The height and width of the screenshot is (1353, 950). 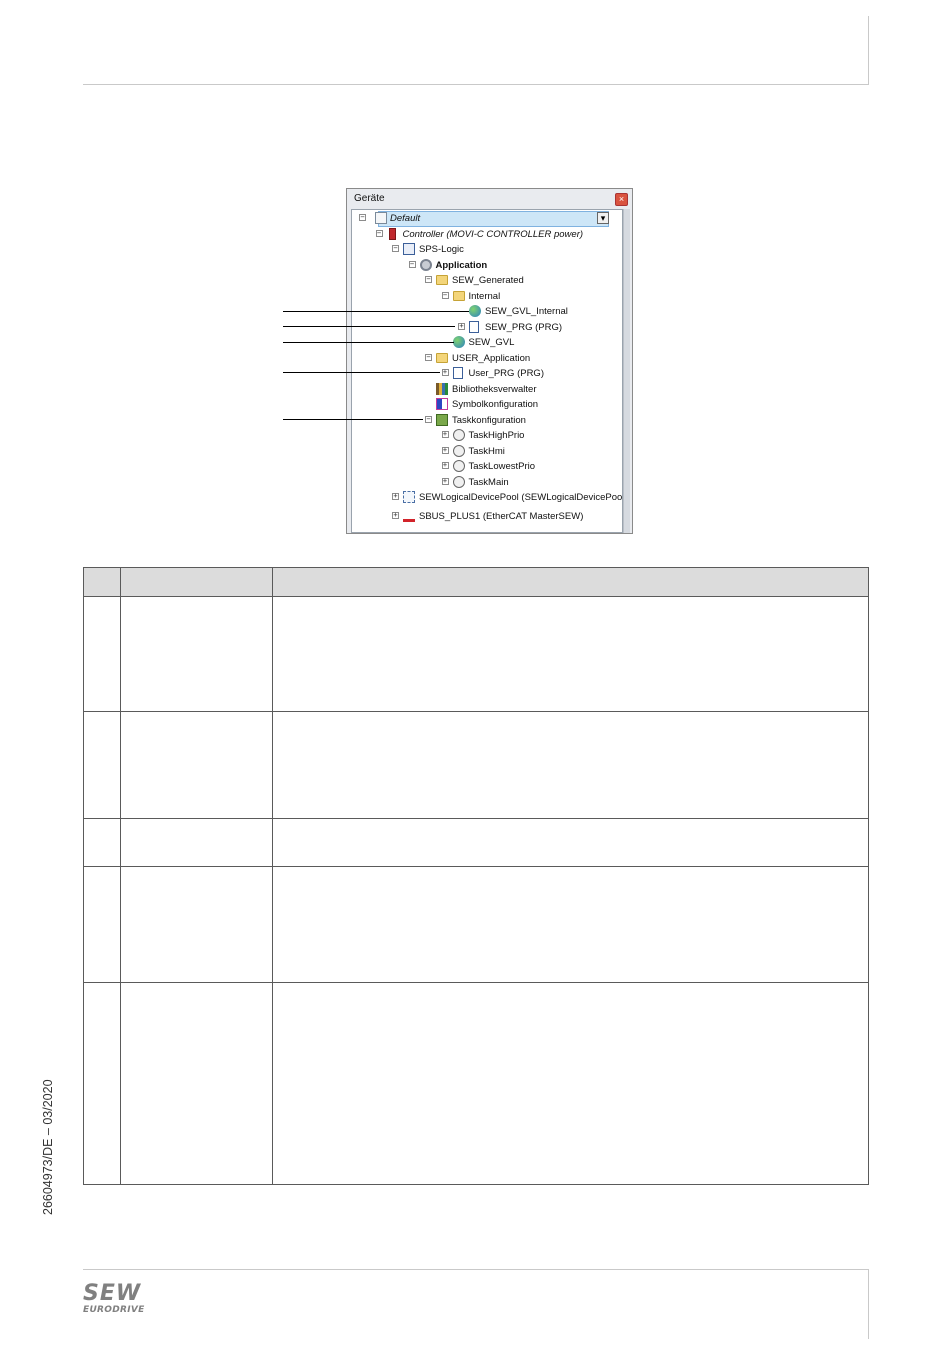 What do you see at coordinates (868, 1304) in the screenshot?
I see `footer-margin-line` at bounding box center [868, 1304].